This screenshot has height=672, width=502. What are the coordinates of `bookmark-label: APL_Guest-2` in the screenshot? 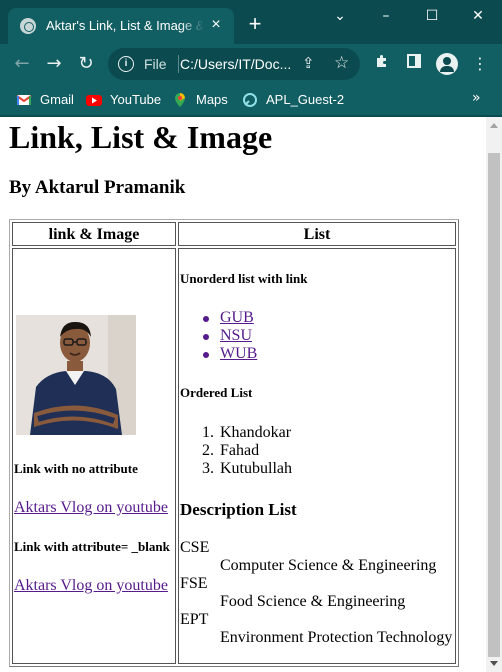 It's located at (305, 99).